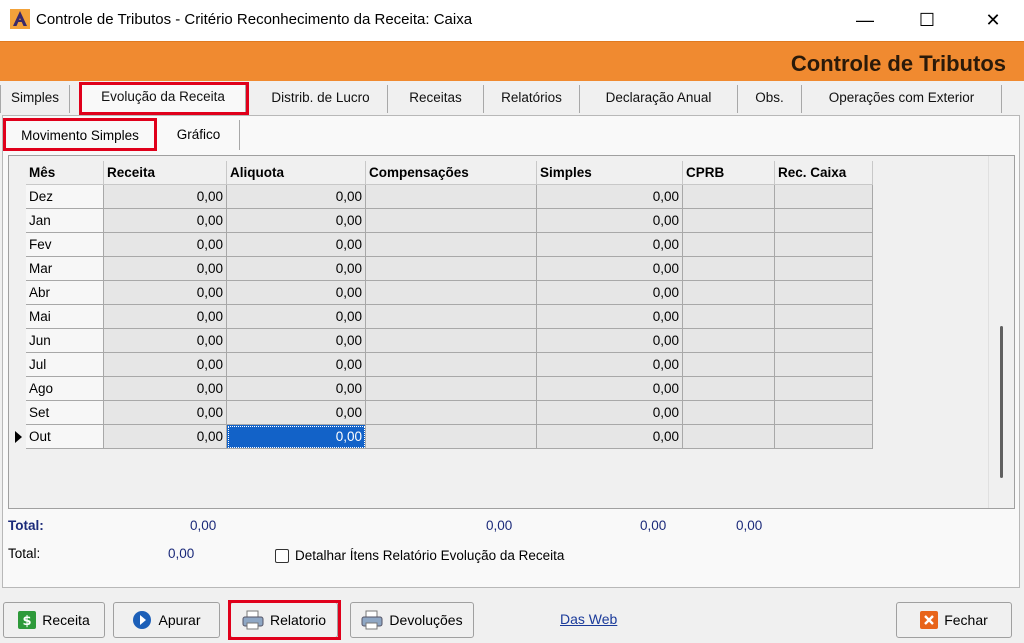 The height and width of the screenshot is (643, 1024). I want to click on table-row: Set 0,00 0,00 0,00, so click(441, 413).